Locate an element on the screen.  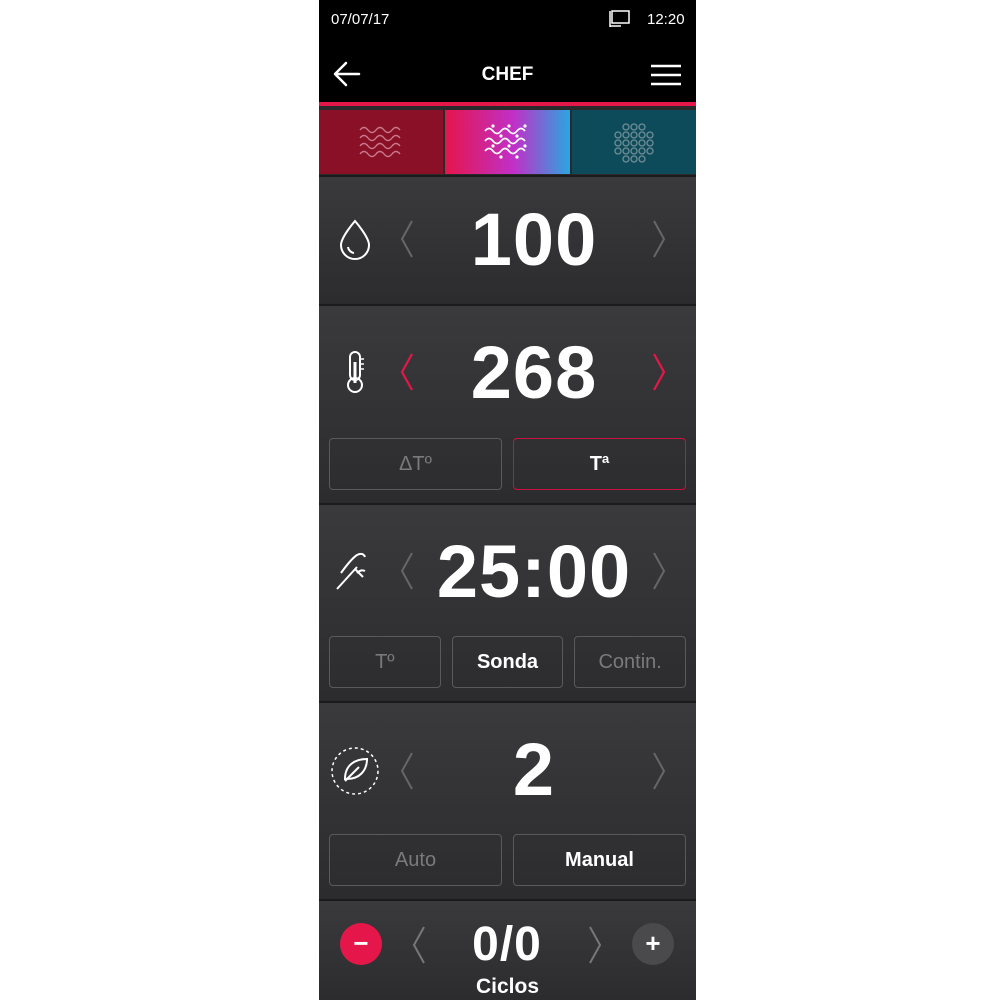
delta-temp-button: ΔTº is located at coordinates (415, 464).